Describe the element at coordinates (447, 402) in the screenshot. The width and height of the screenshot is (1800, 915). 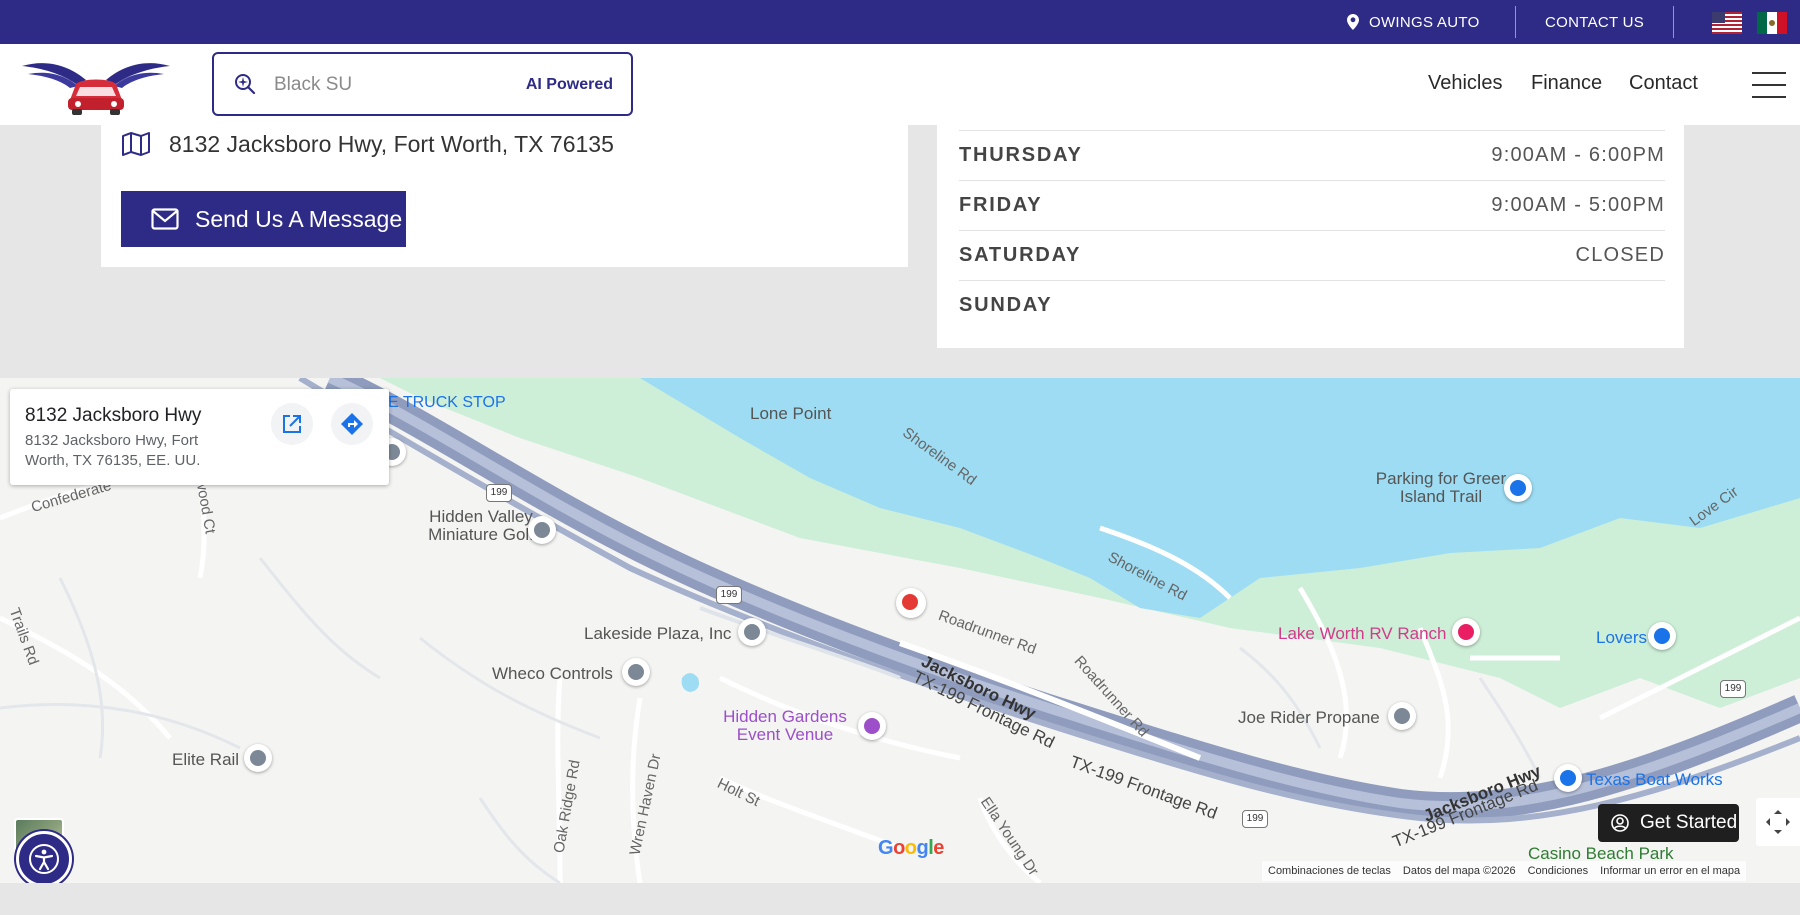
I see `map-label: E TRUCK STOP` at that location.